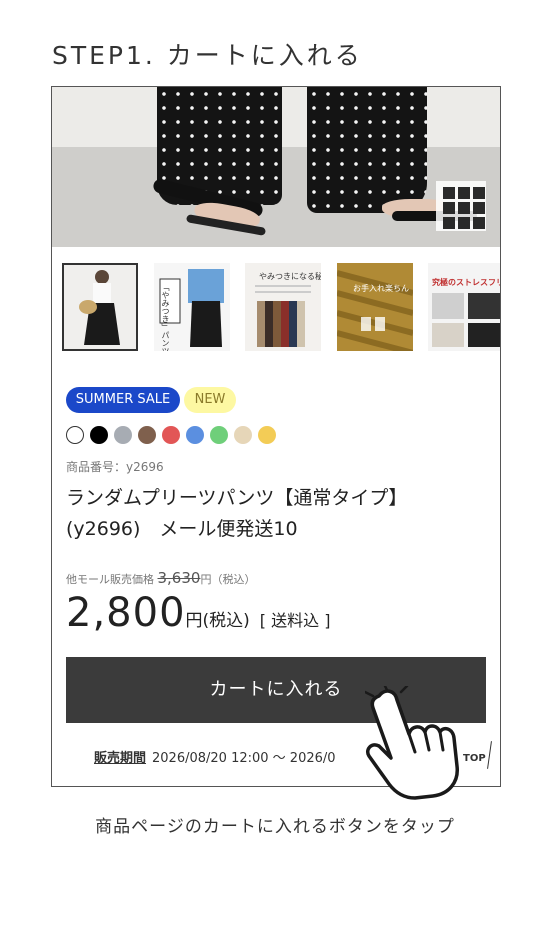  What do you see at coordinates (228, 579) in the screenshot?
I see `other-price-unit: 円（税込）` at bounding box center [228, 579].